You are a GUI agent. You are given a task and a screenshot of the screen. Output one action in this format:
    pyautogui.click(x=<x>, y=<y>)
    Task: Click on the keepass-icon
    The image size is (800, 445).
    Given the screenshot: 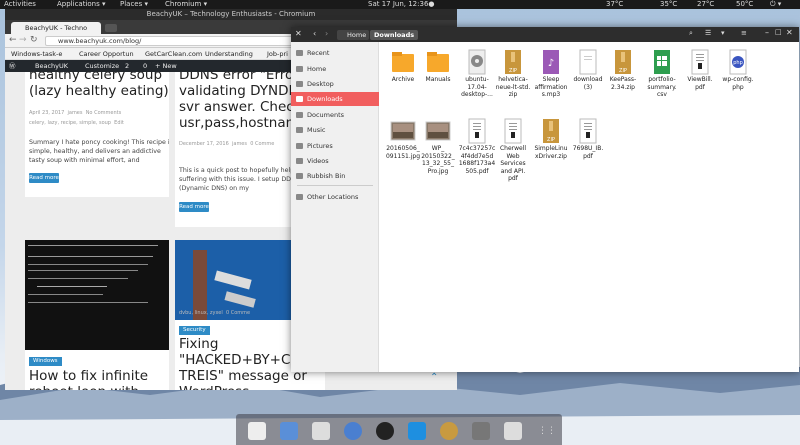 What is the action you would take?
    pyautogui.click(x=385, y=431)
    